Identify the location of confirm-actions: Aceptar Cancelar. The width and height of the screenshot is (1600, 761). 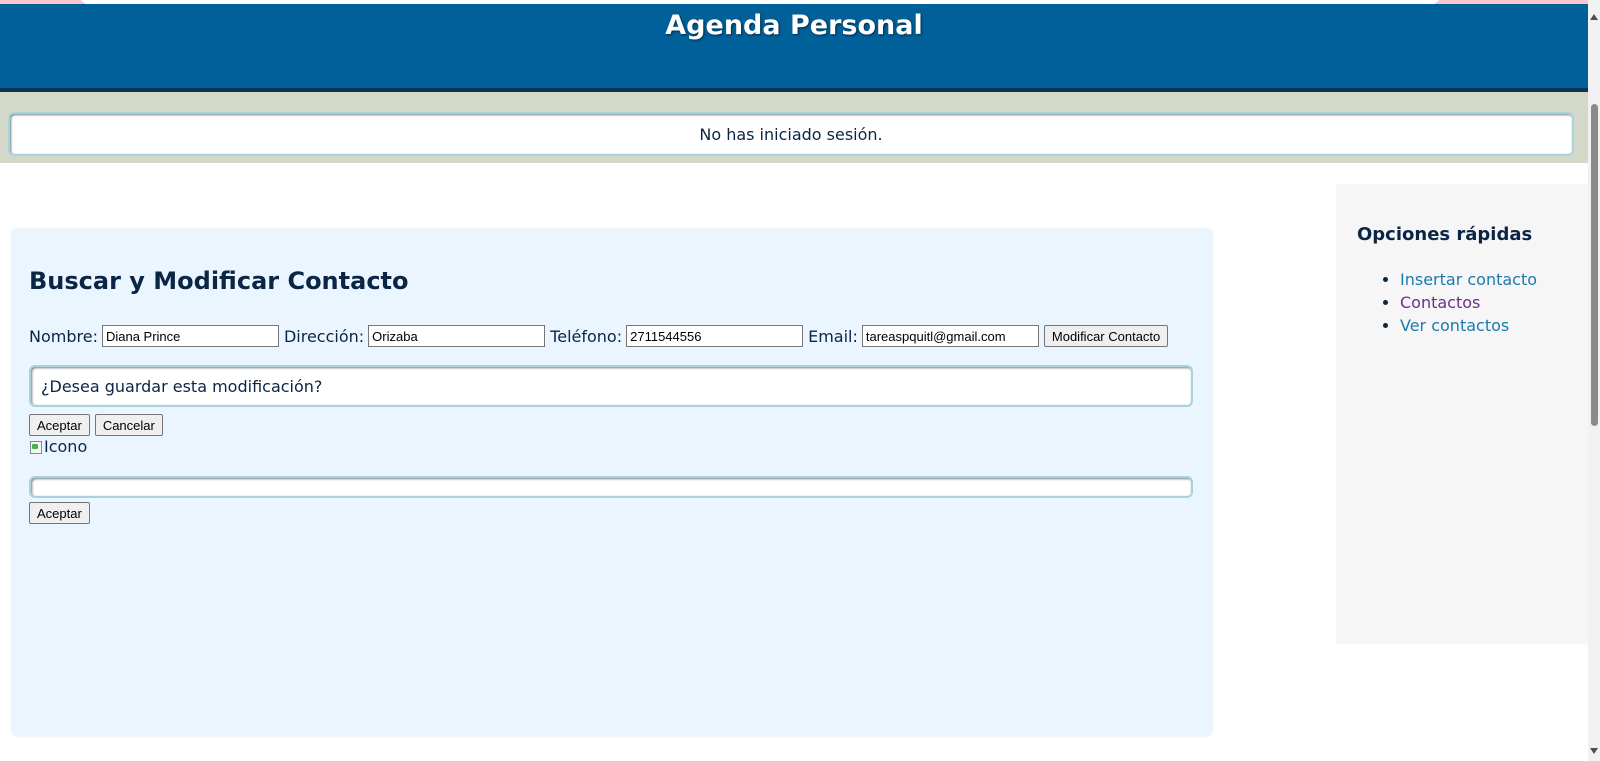
(96, 425).